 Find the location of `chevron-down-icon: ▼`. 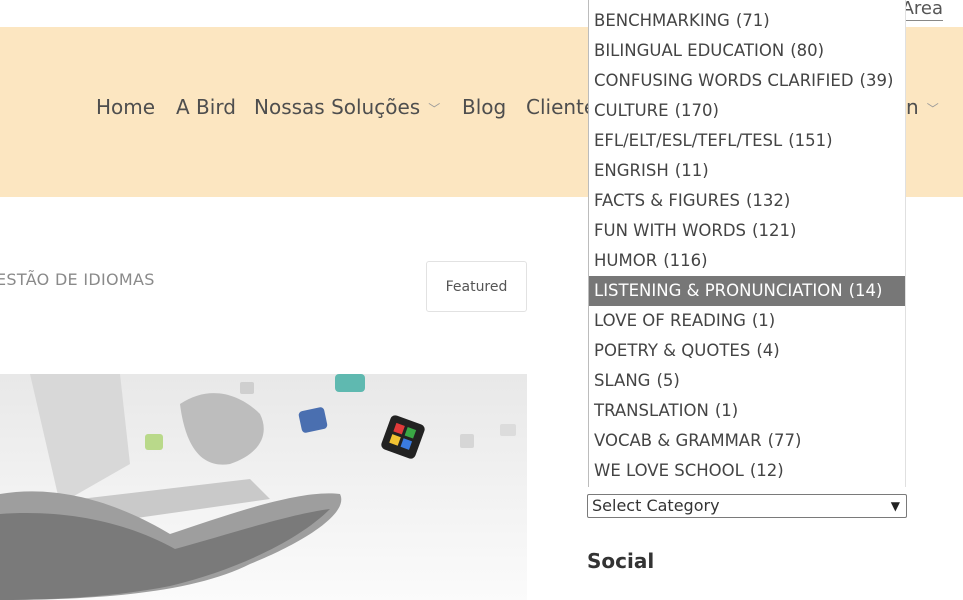

chevron-down-icon: ▼ is located at coordinates (895, 506).